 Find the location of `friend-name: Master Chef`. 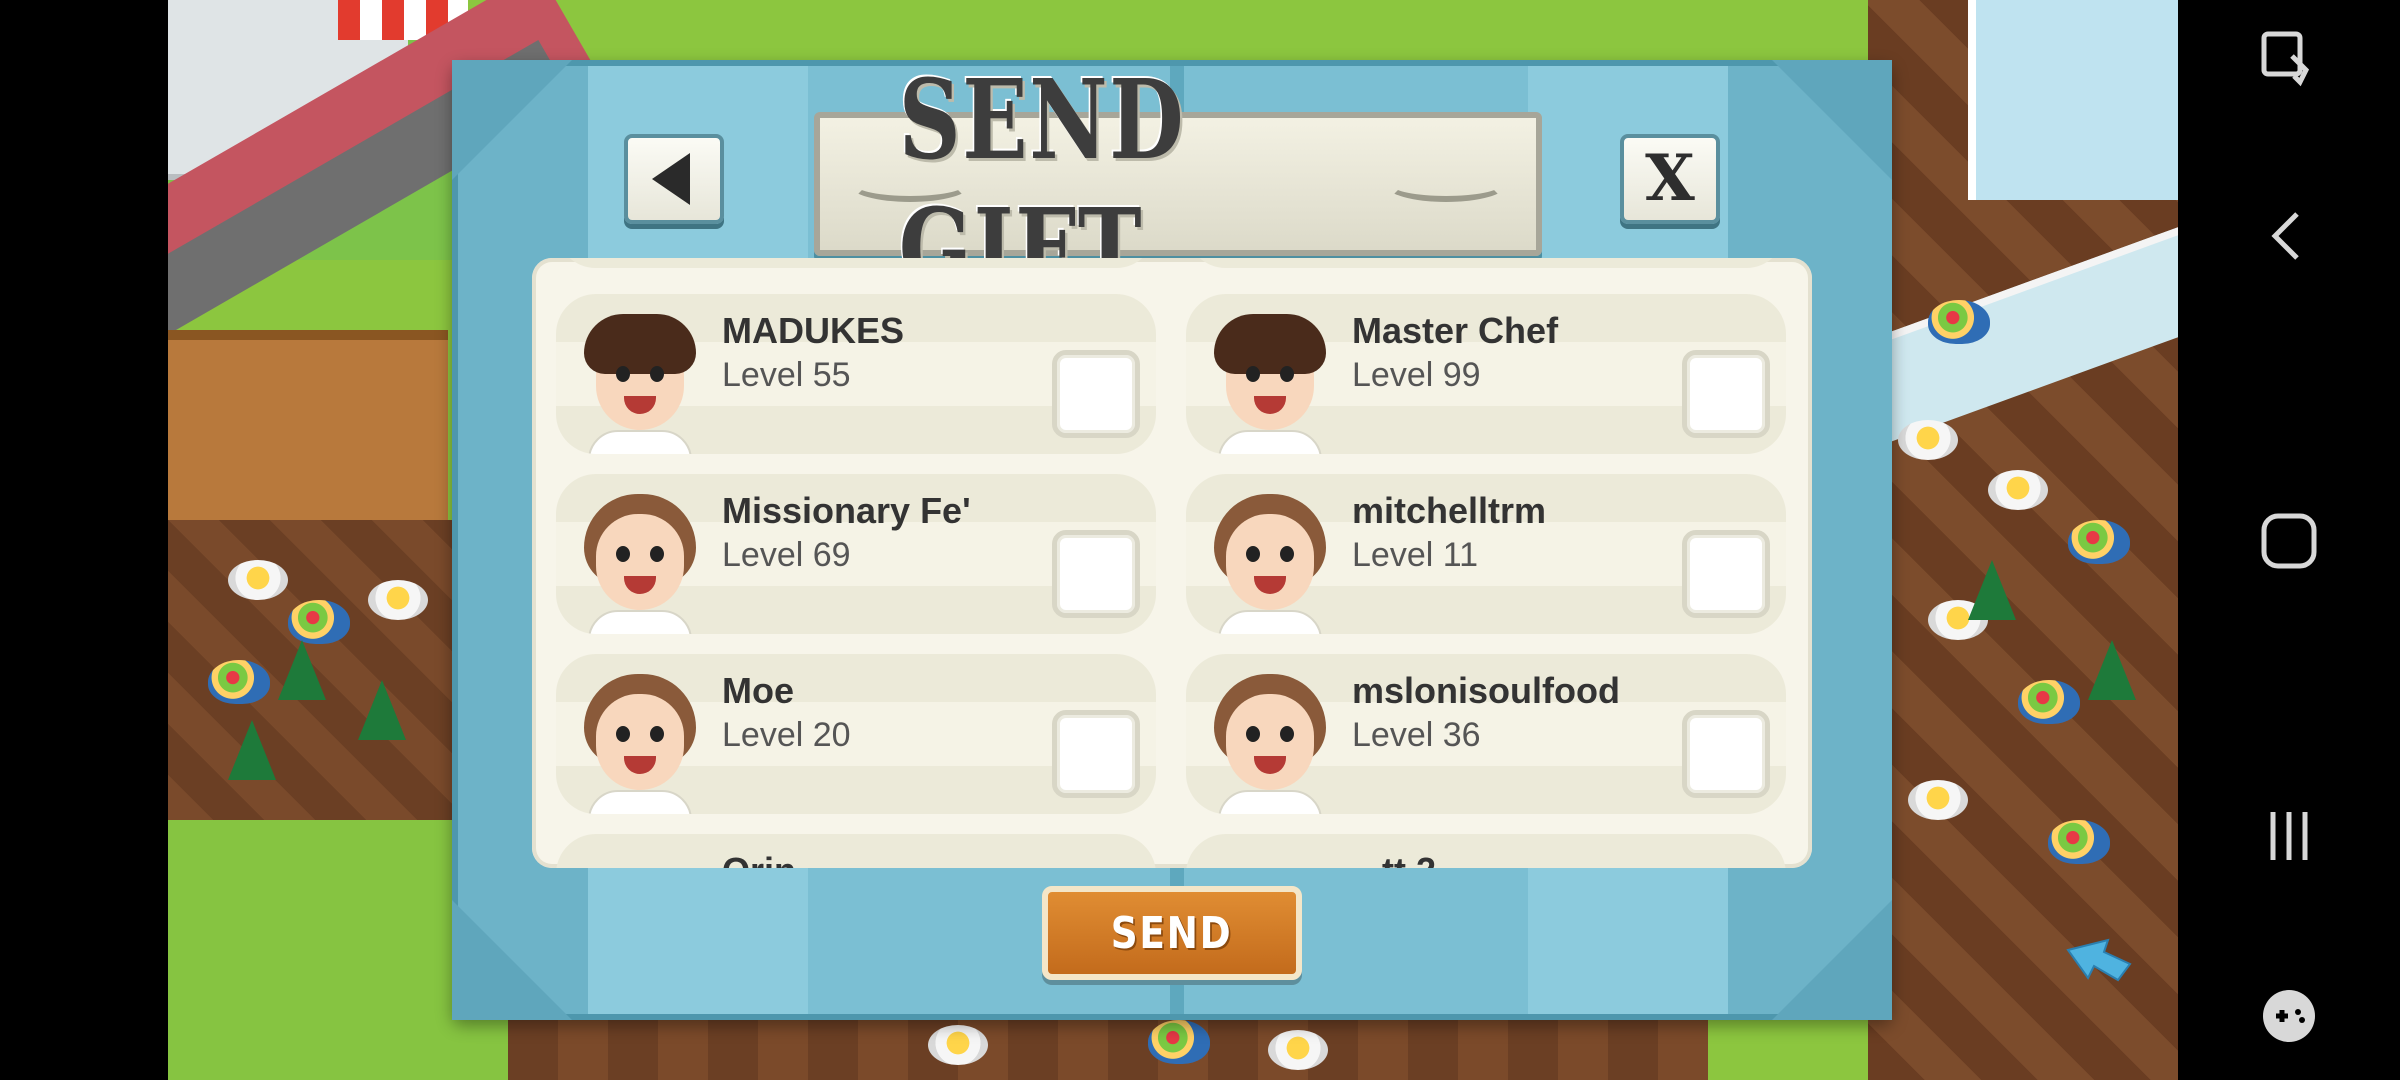

friend-name: Master Chef is located at coordinates (1455, 330).